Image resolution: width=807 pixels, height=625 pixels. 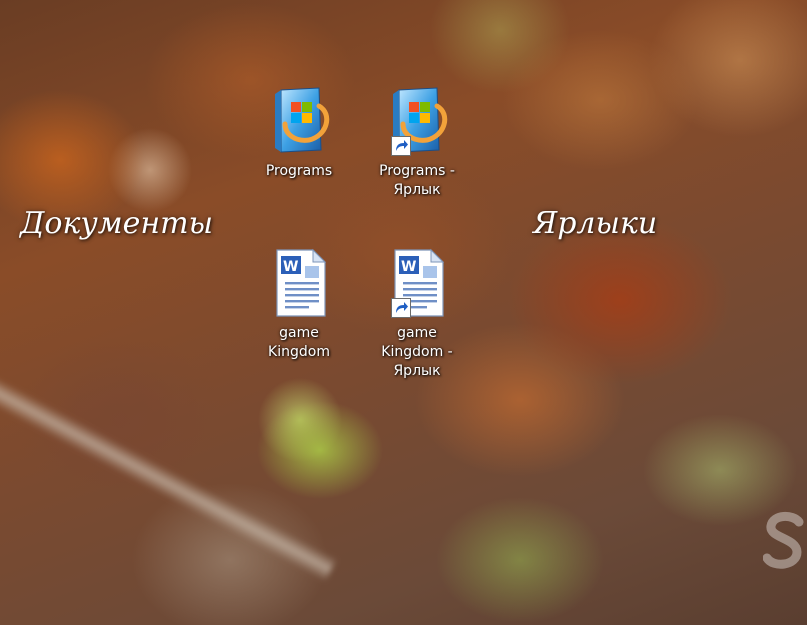 I want to click on shortcuts-zone-label: Ярлыки, so click(x=595, y=223).